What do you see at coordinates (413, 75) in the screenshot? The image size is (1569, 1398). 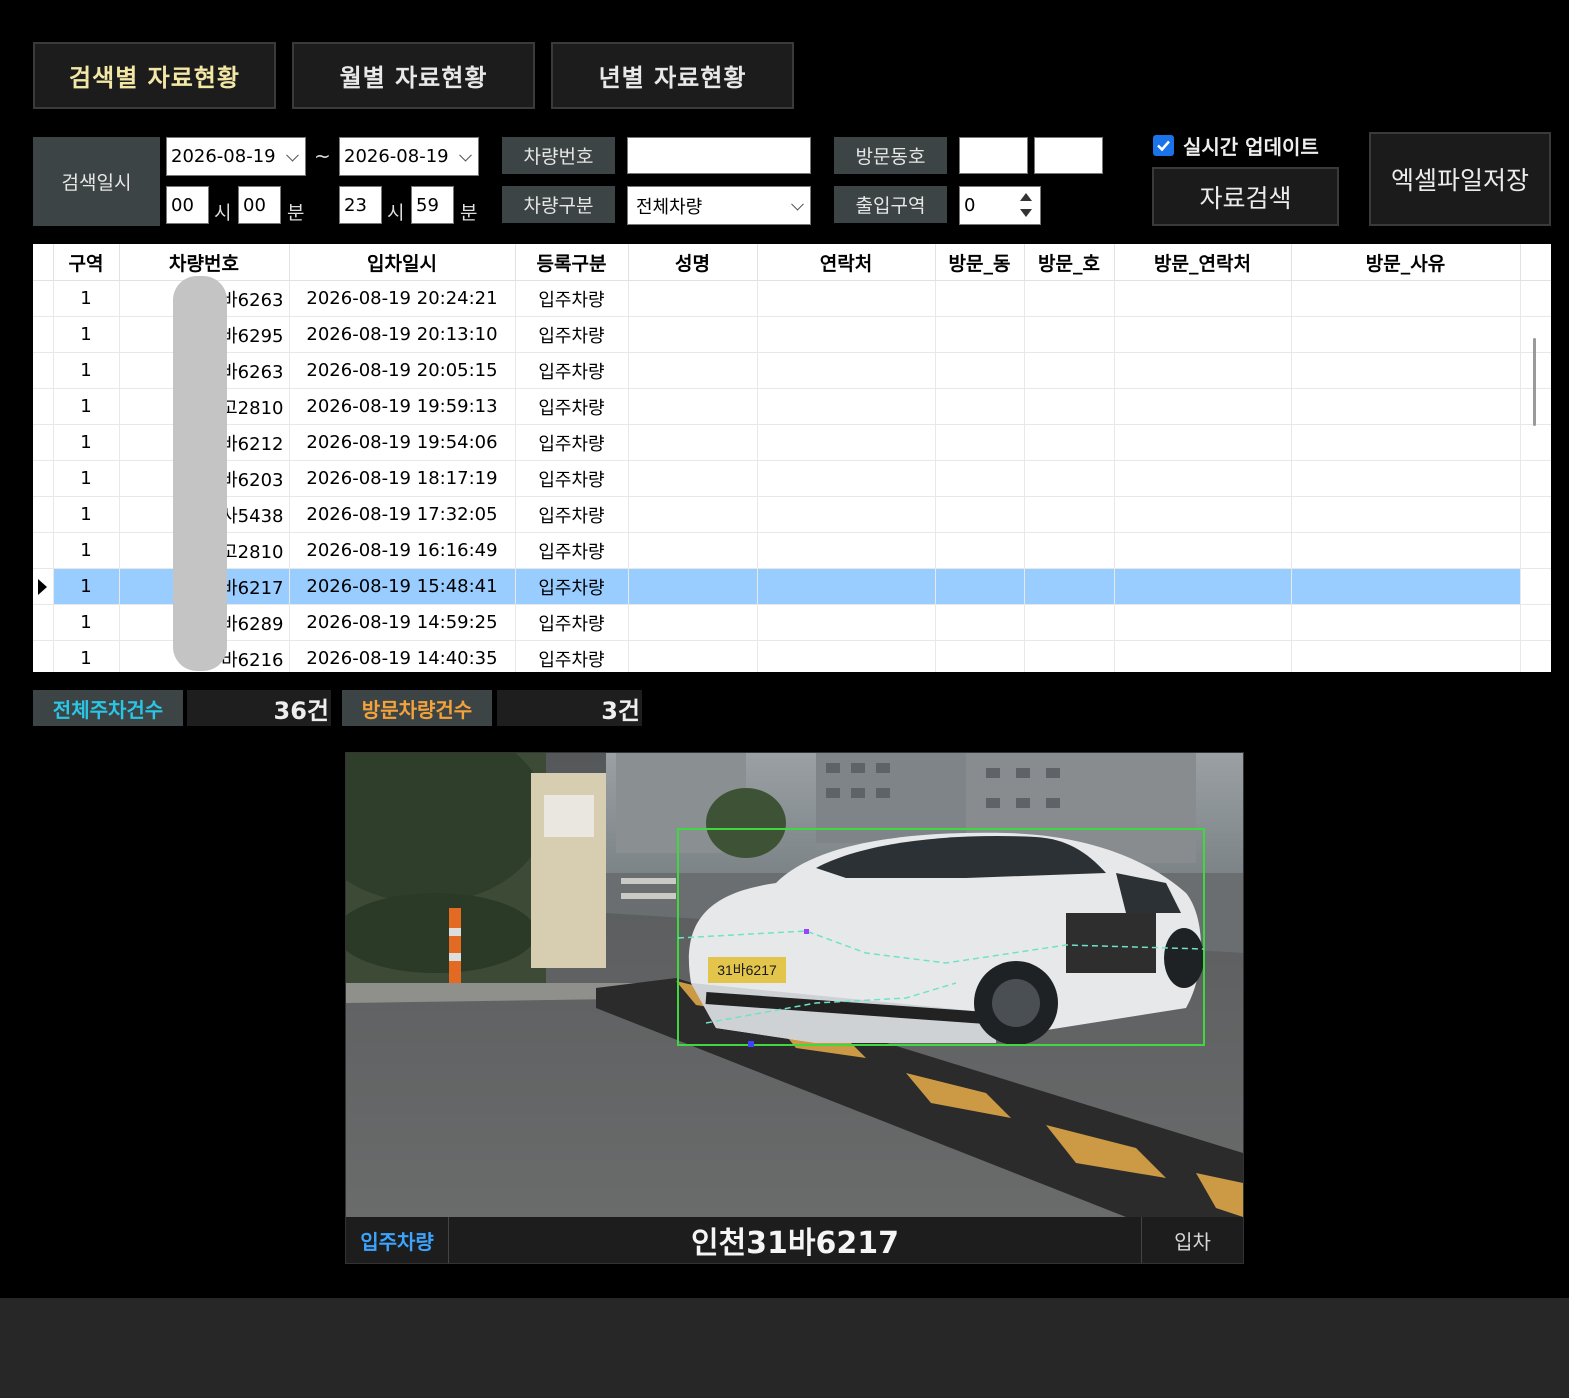 I see `tab-monthly-stats: 월별 자료현황` at bounding box center [413, 75].